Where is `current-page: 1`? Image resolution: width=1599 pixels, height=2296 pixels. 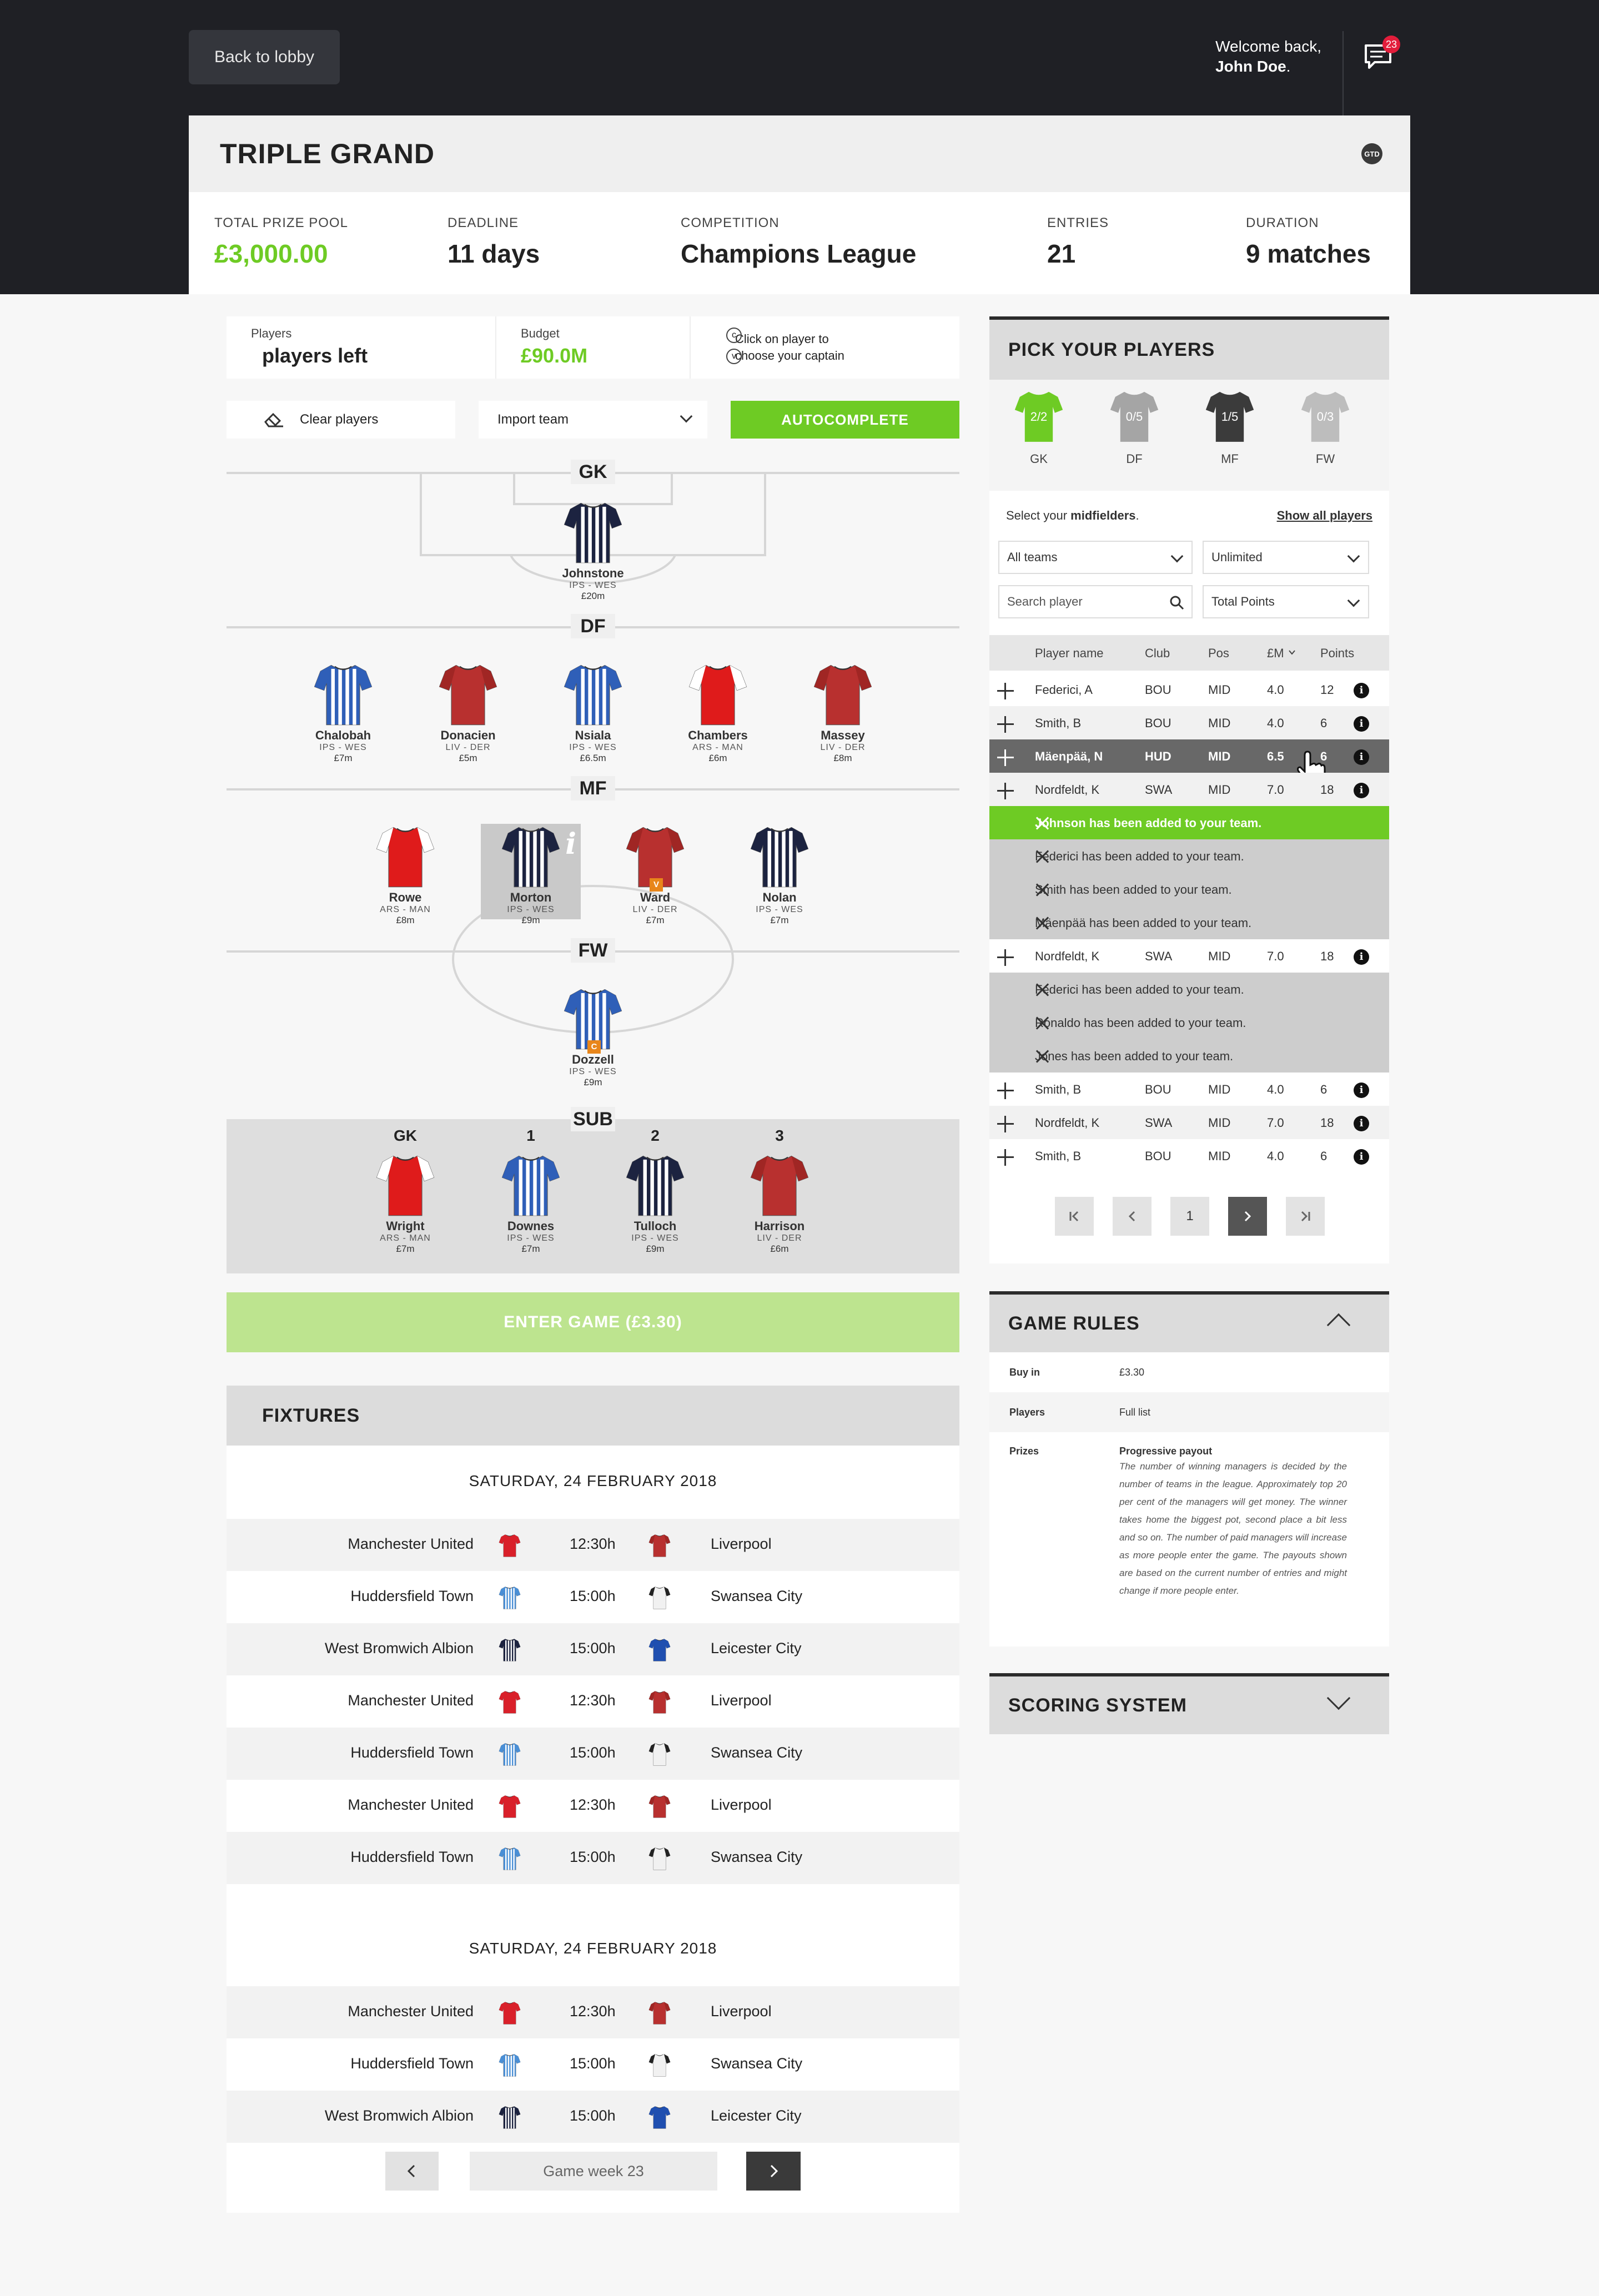 current-page: 1 is located at coordinates (1189, 1216).